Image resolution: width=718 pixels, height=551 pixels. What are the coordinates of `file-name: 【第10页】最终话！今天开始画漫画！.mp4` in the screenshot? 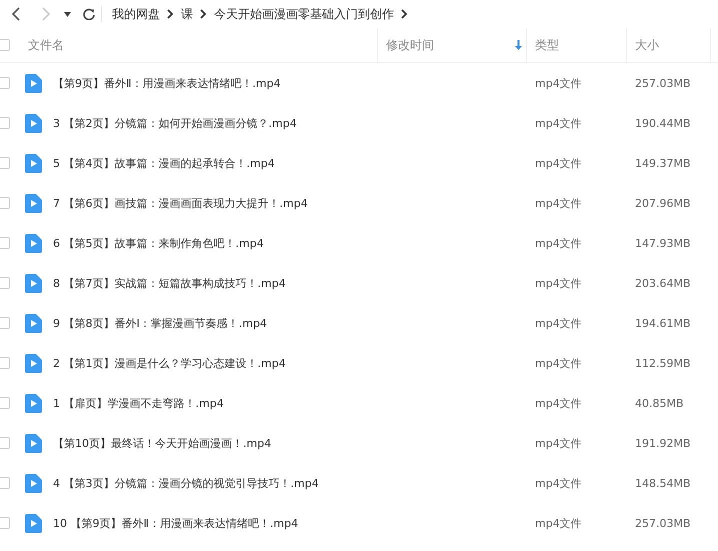 It's located at (214, 443).